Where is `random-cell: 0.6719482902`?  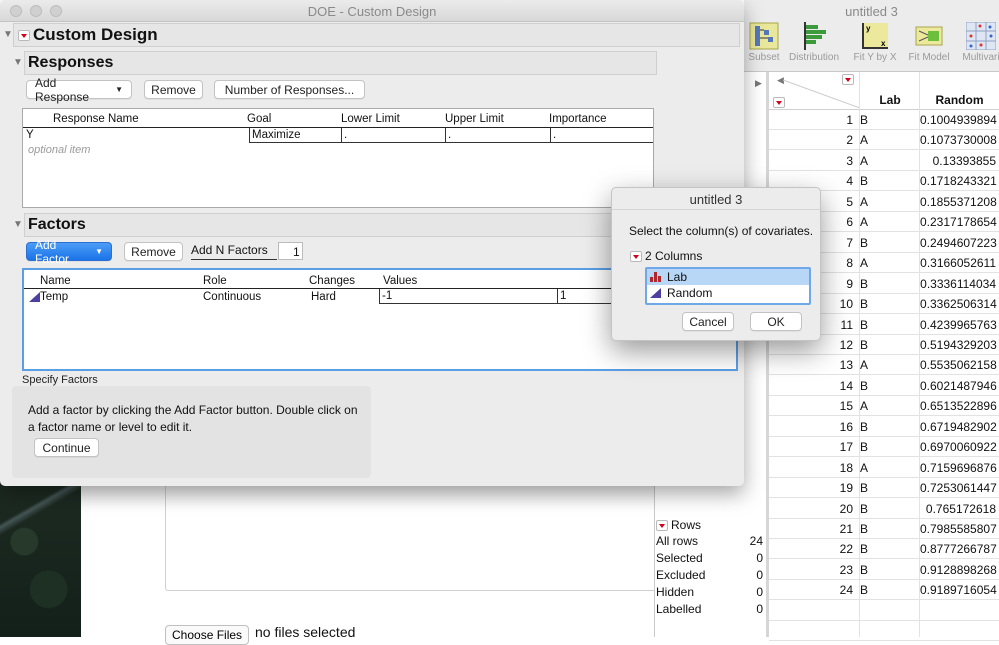 random-cell: 0.6719482902 is located at coordinates (958, 427).